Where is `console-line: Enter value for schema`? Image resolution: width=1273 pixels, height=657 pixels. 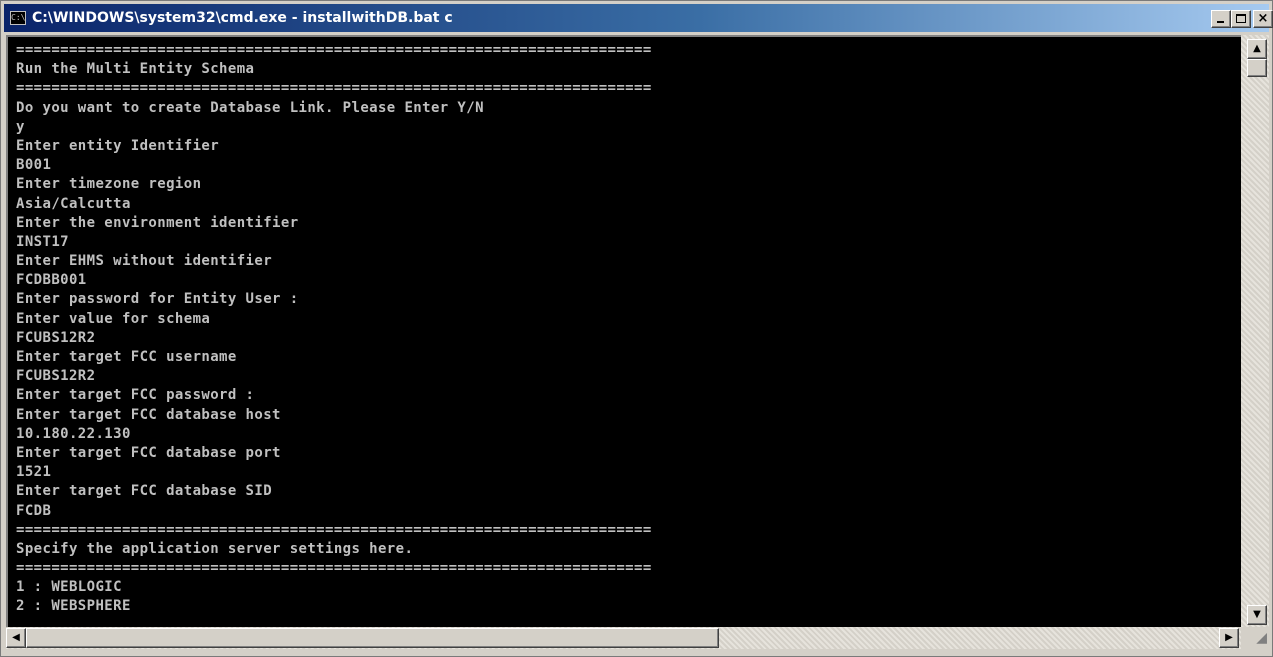
console-line: Enter value for schema is located at coordinates (113, 318).